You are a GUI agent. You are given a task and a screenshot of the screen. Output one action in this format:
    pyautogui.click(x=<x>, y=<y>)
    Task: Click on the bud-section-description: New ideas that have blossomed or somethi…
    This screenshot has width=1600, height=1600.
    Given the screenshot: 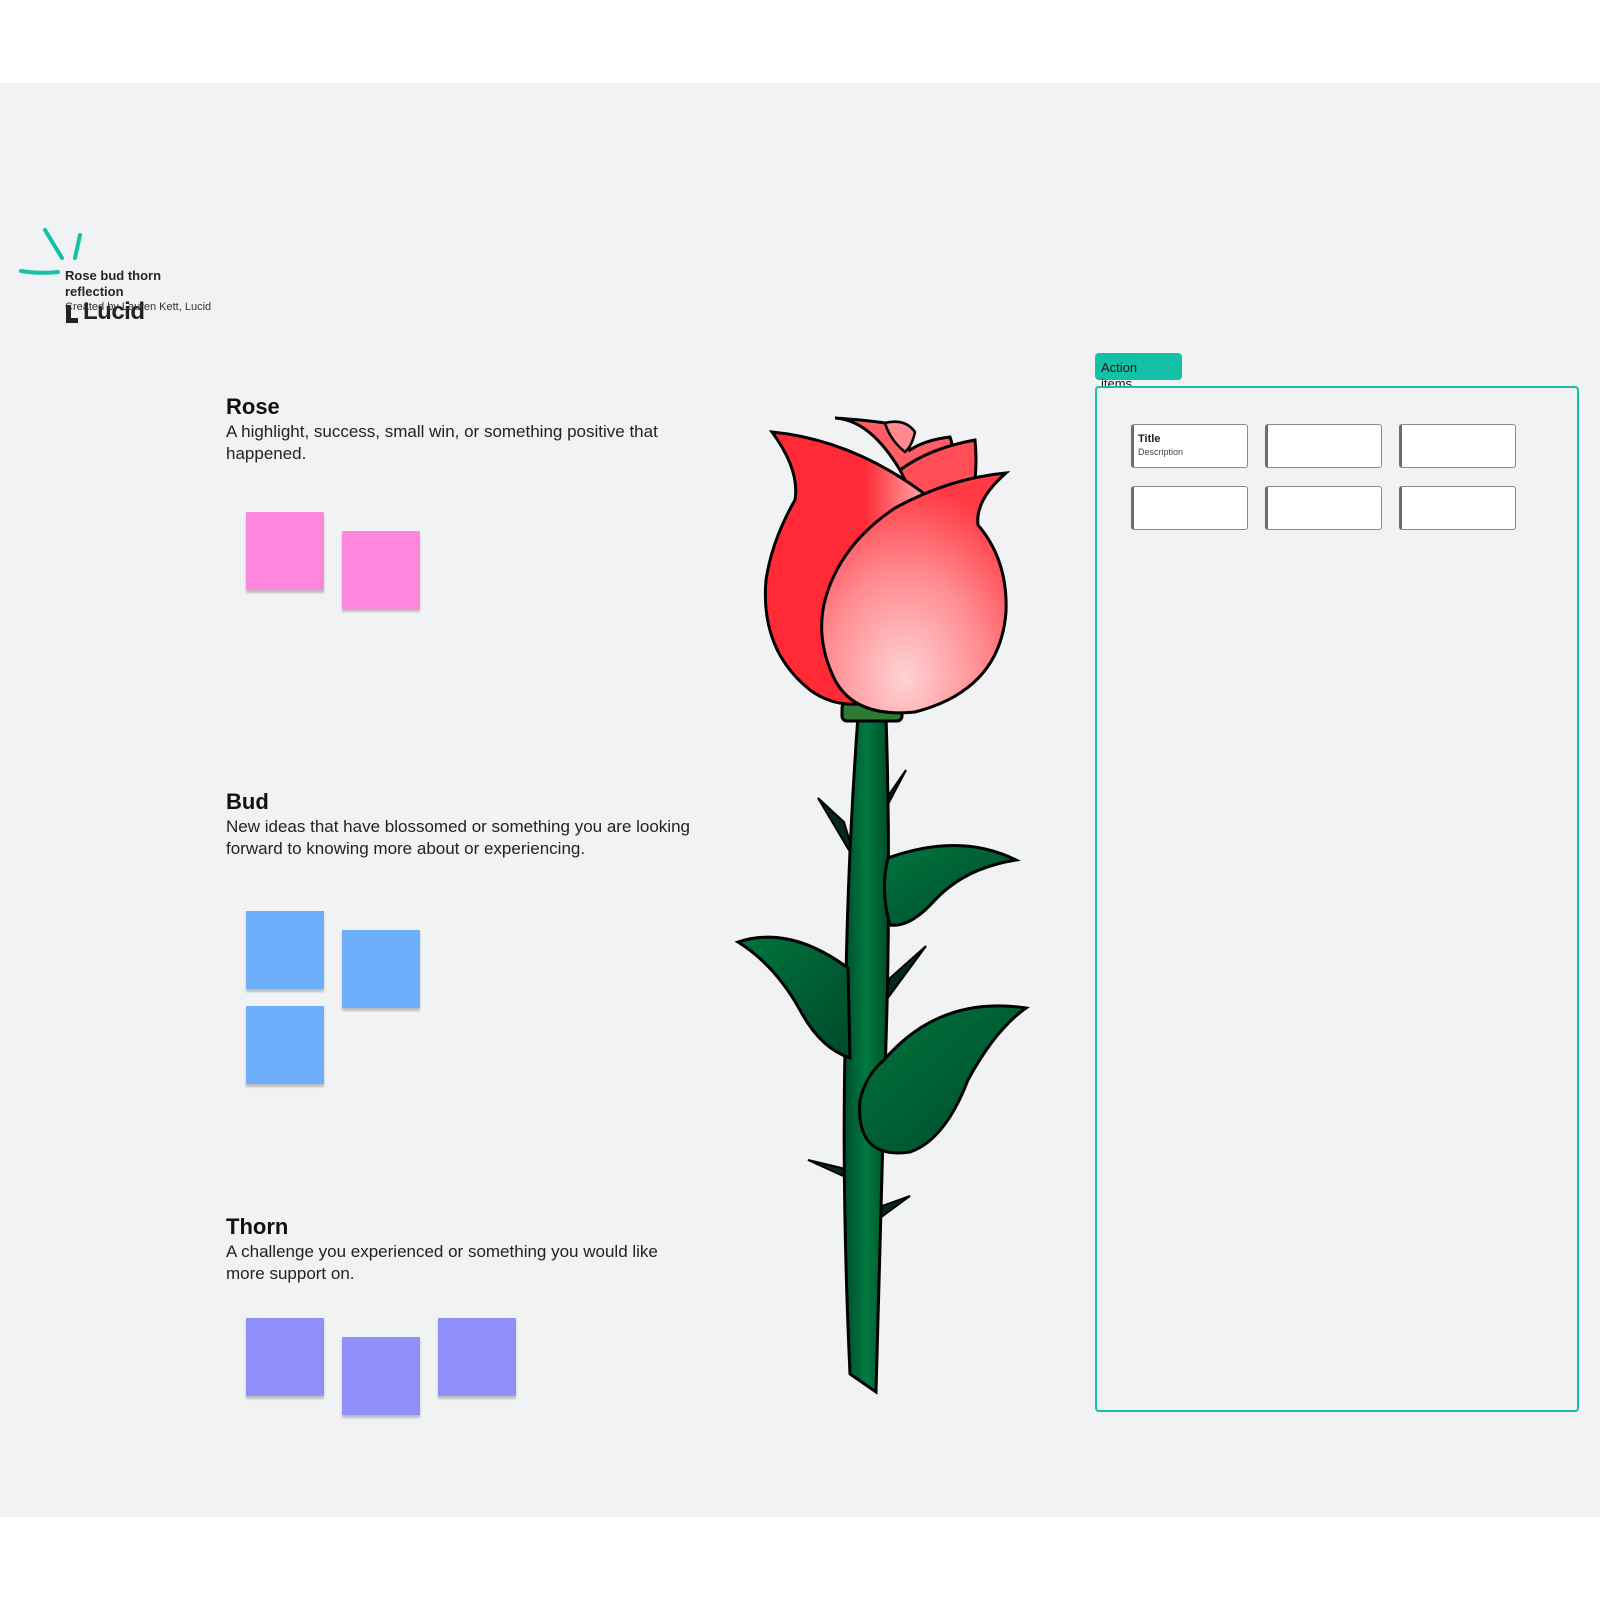 What is the action you would take?
    pyautogui.click(x=458, y=837)
    